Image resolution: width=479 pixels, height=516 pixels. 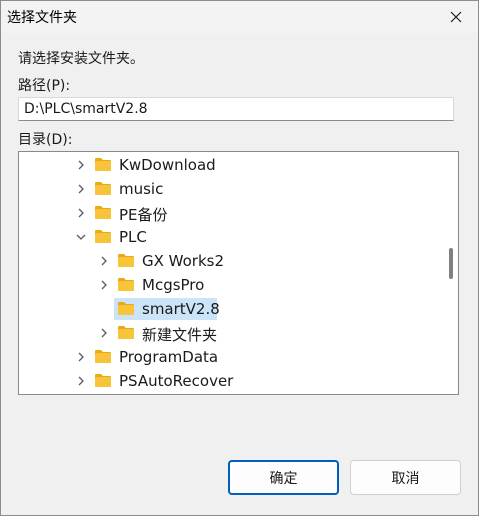 What do you see at coordinates (229, 165) in the screenshot?
I see `tree-item: KwDownload` at bounding box center [229, 165].